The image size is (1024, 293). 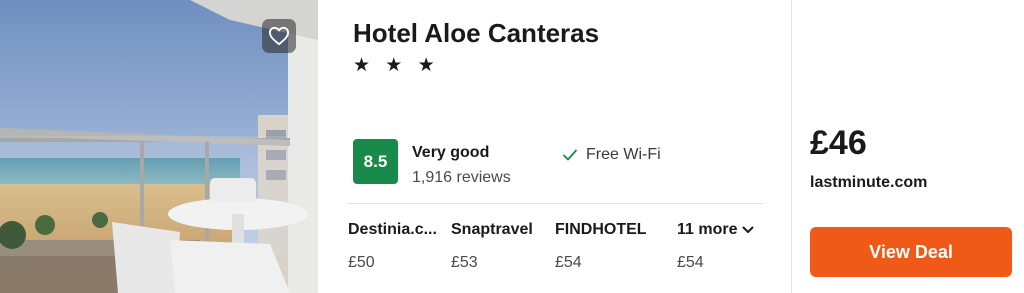 What do you see at coordinates (868, 183) in the screenshot?
I see `deal-site: lastminute.com` at bounding box center [868, 183].